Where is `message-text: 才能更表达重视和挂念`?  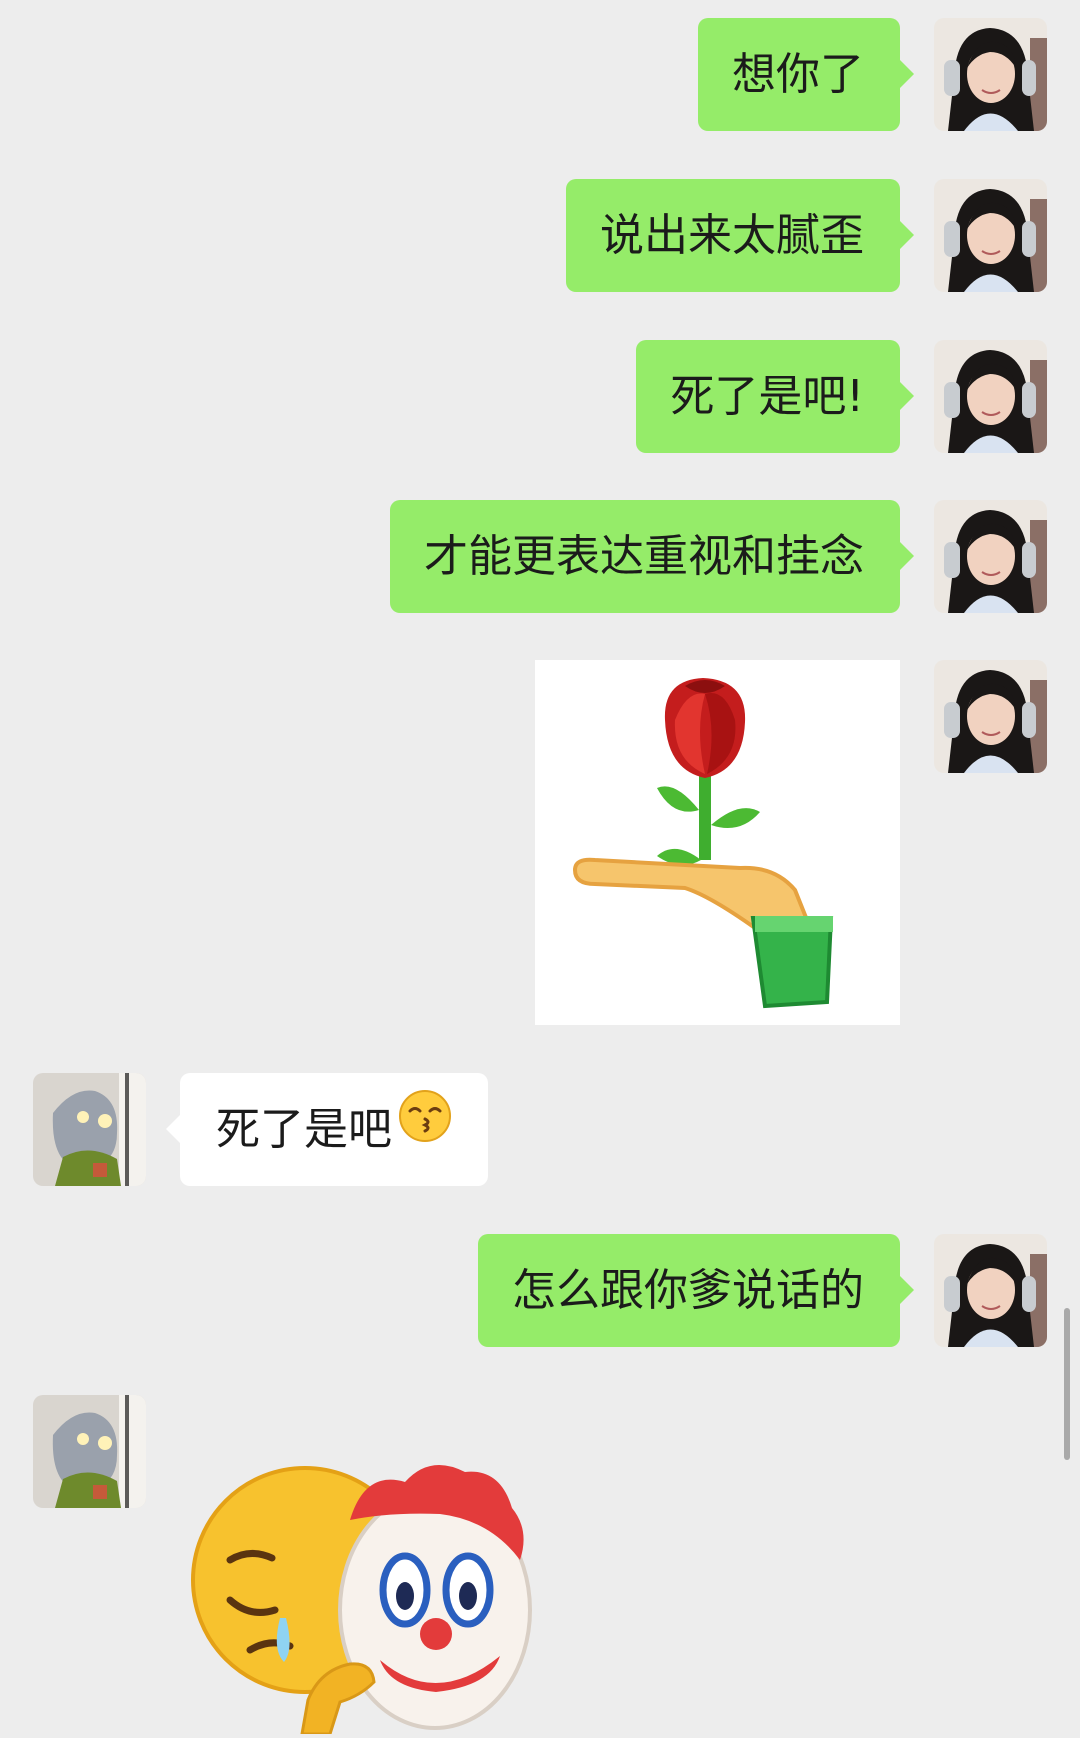
message-text: 才能更表达重视和挂念 is located at coordinates (644, 556).